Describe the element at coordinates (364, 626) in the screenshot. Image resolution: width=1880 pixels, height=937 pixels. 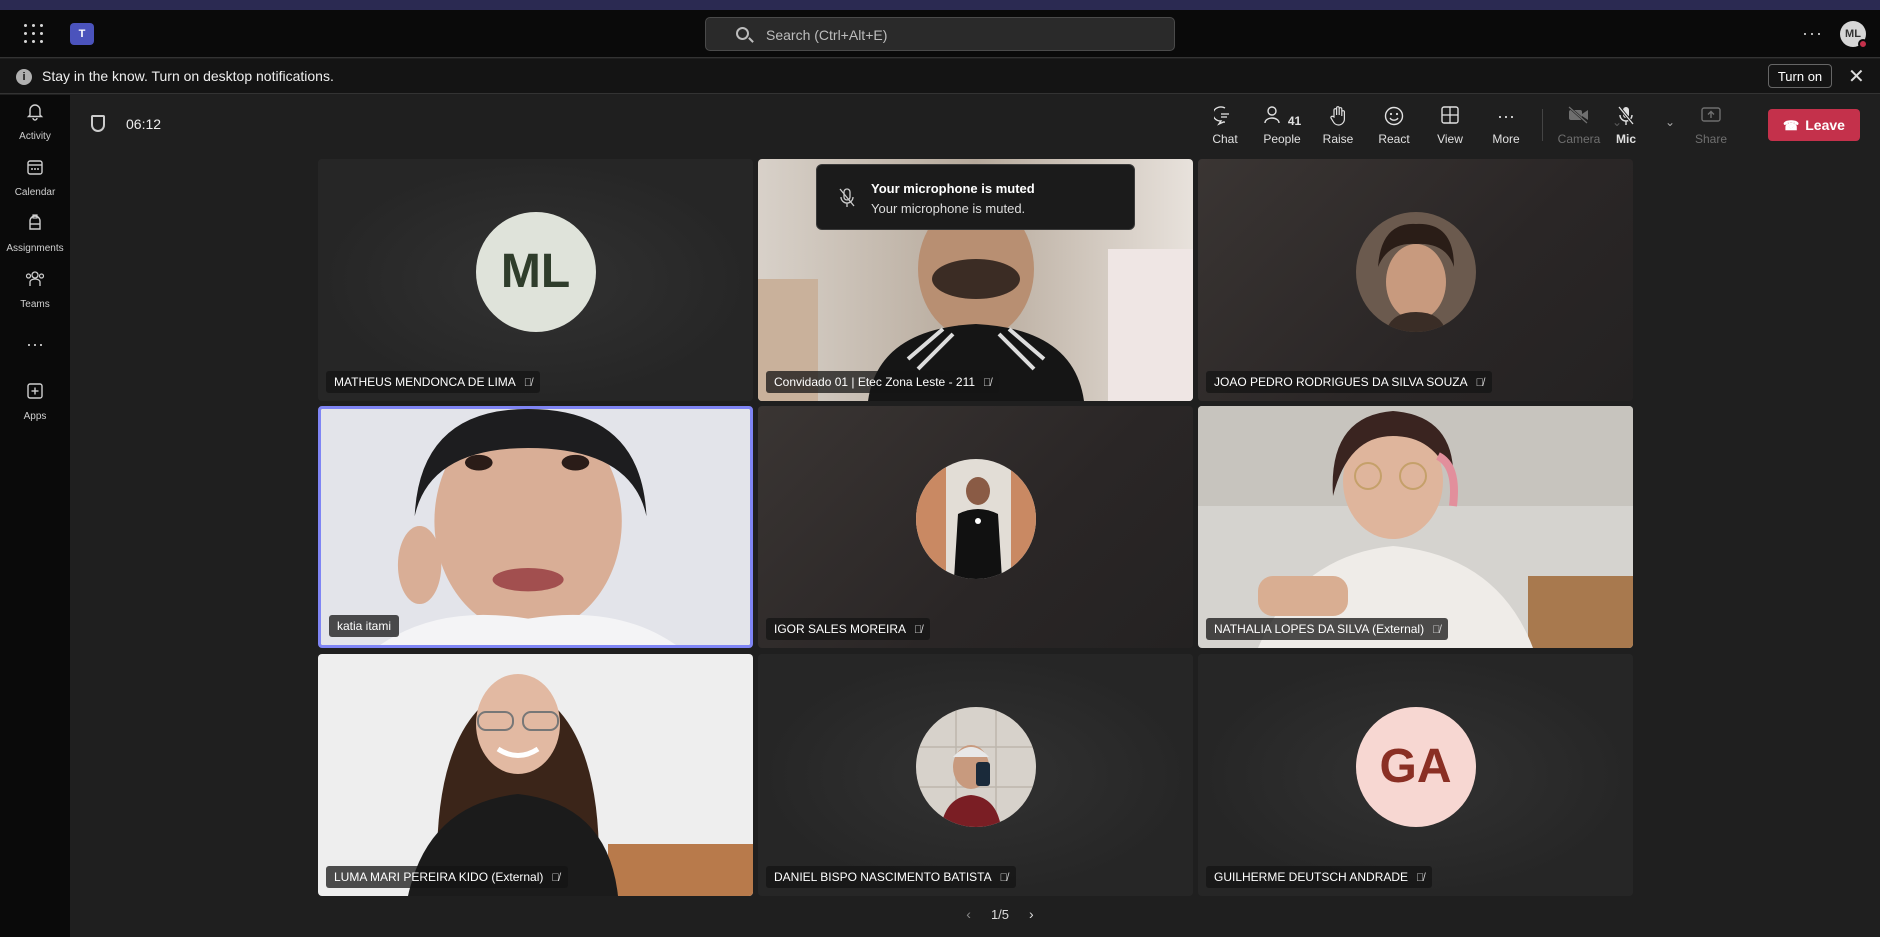
I see `participant-name-text: katia itami` at that location.